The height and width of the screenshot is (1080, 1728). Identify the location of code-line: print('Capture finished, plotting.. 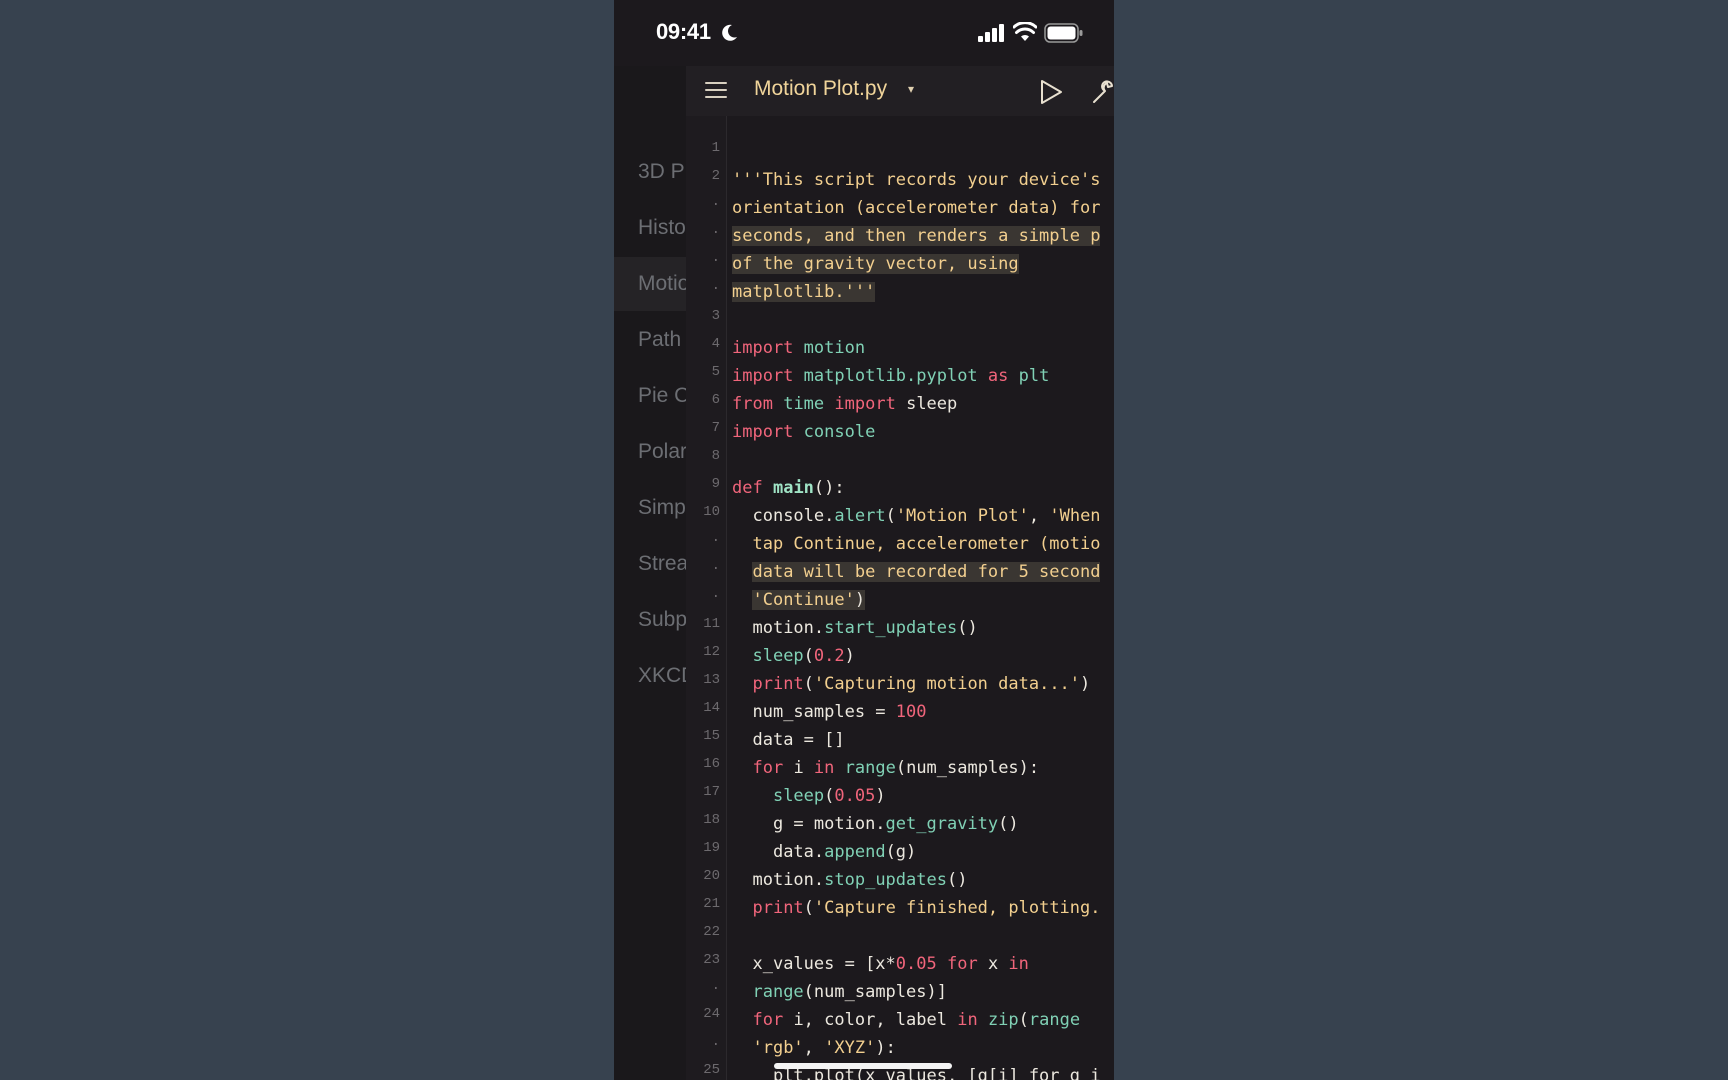
(926, 908).